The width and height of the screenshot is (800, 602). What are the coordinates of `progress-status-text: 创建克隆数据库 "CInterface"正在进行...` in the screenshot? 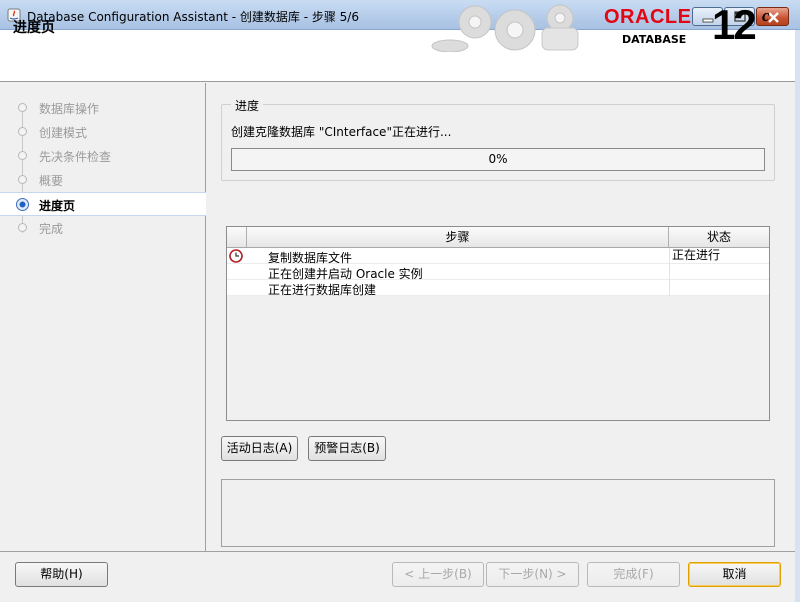 It's located at (341, 132).